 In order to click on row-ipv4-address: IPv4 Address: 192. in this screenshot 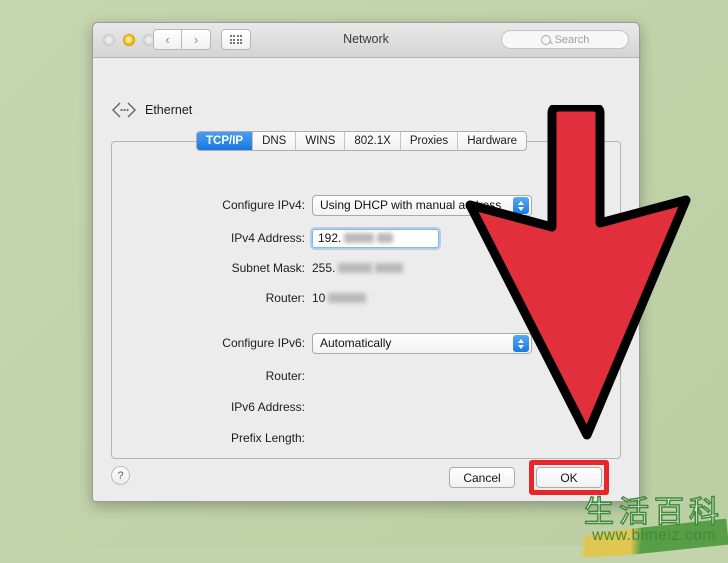, I will do `click(366, 238)`.